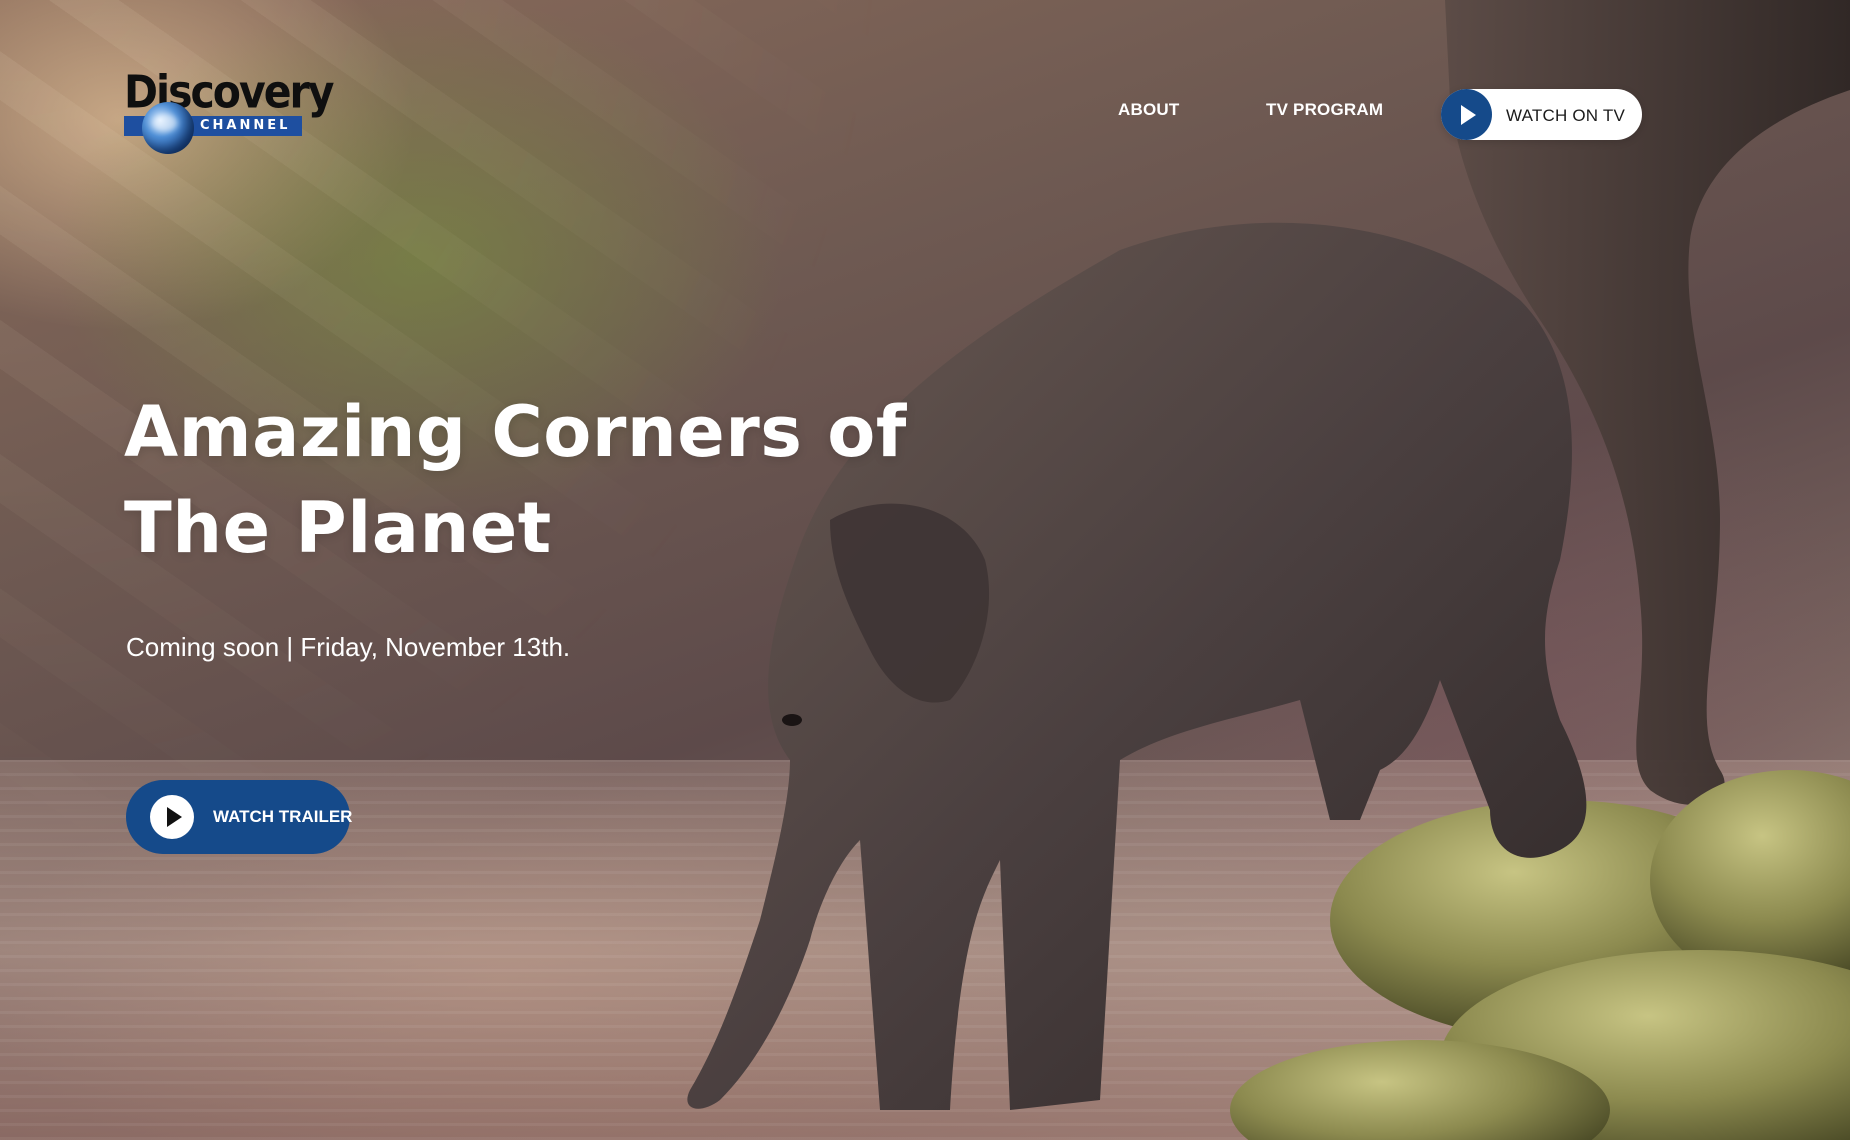 This screenshot has width=1850, height=1140. Describe the element at coordinates (168, 128) in the screenshot. I see `globe-icon` at that location.